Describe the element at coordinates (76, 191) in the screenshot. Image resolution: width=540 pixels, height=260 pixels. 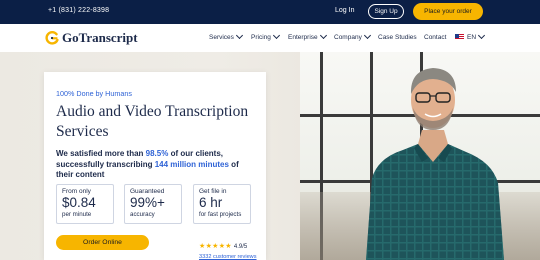
I see `stat-label: From only` at that location.